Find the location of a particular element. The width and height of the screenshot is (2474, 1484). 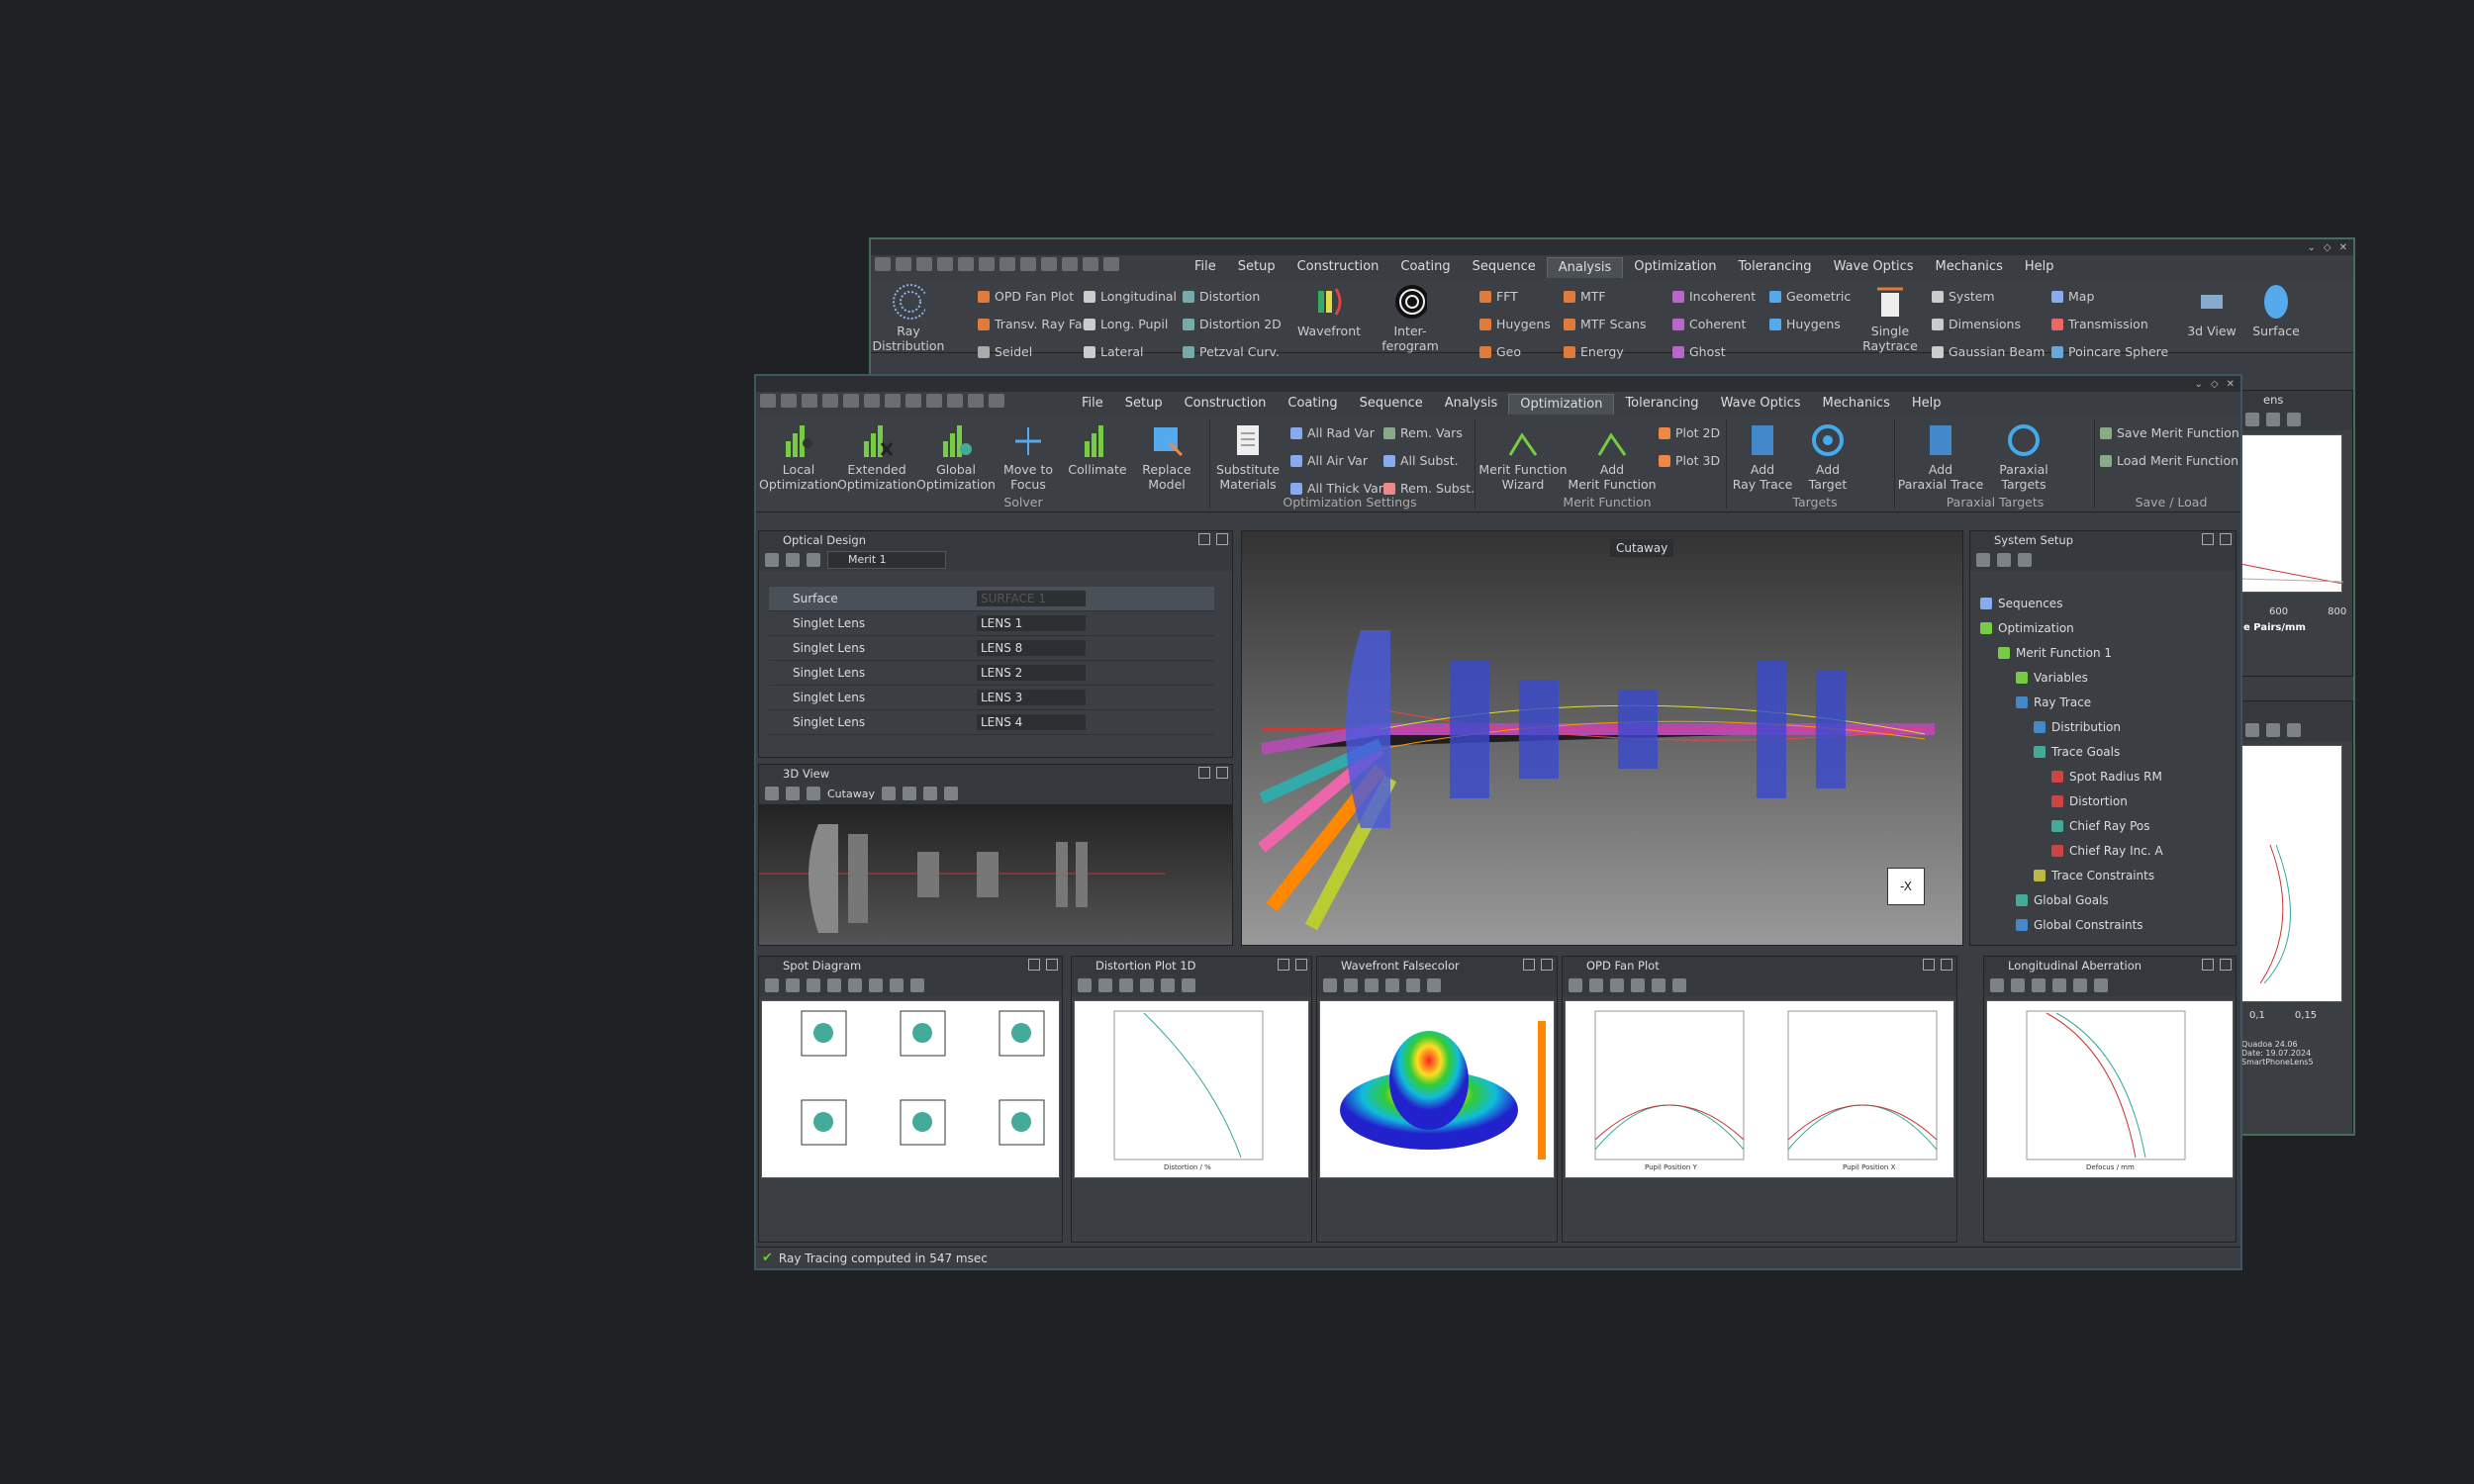

back-small-9: FFT is located at coordinates (1498, 296).